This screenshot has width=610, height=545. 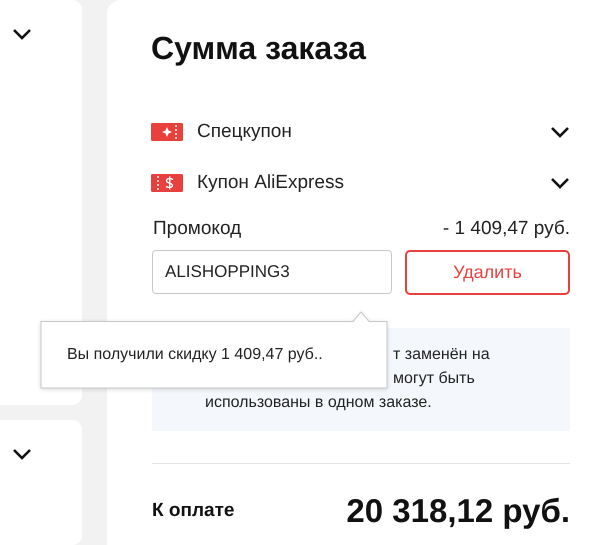 I want to click on summary-title: Сумма заказа, so click(x=259, y=48).